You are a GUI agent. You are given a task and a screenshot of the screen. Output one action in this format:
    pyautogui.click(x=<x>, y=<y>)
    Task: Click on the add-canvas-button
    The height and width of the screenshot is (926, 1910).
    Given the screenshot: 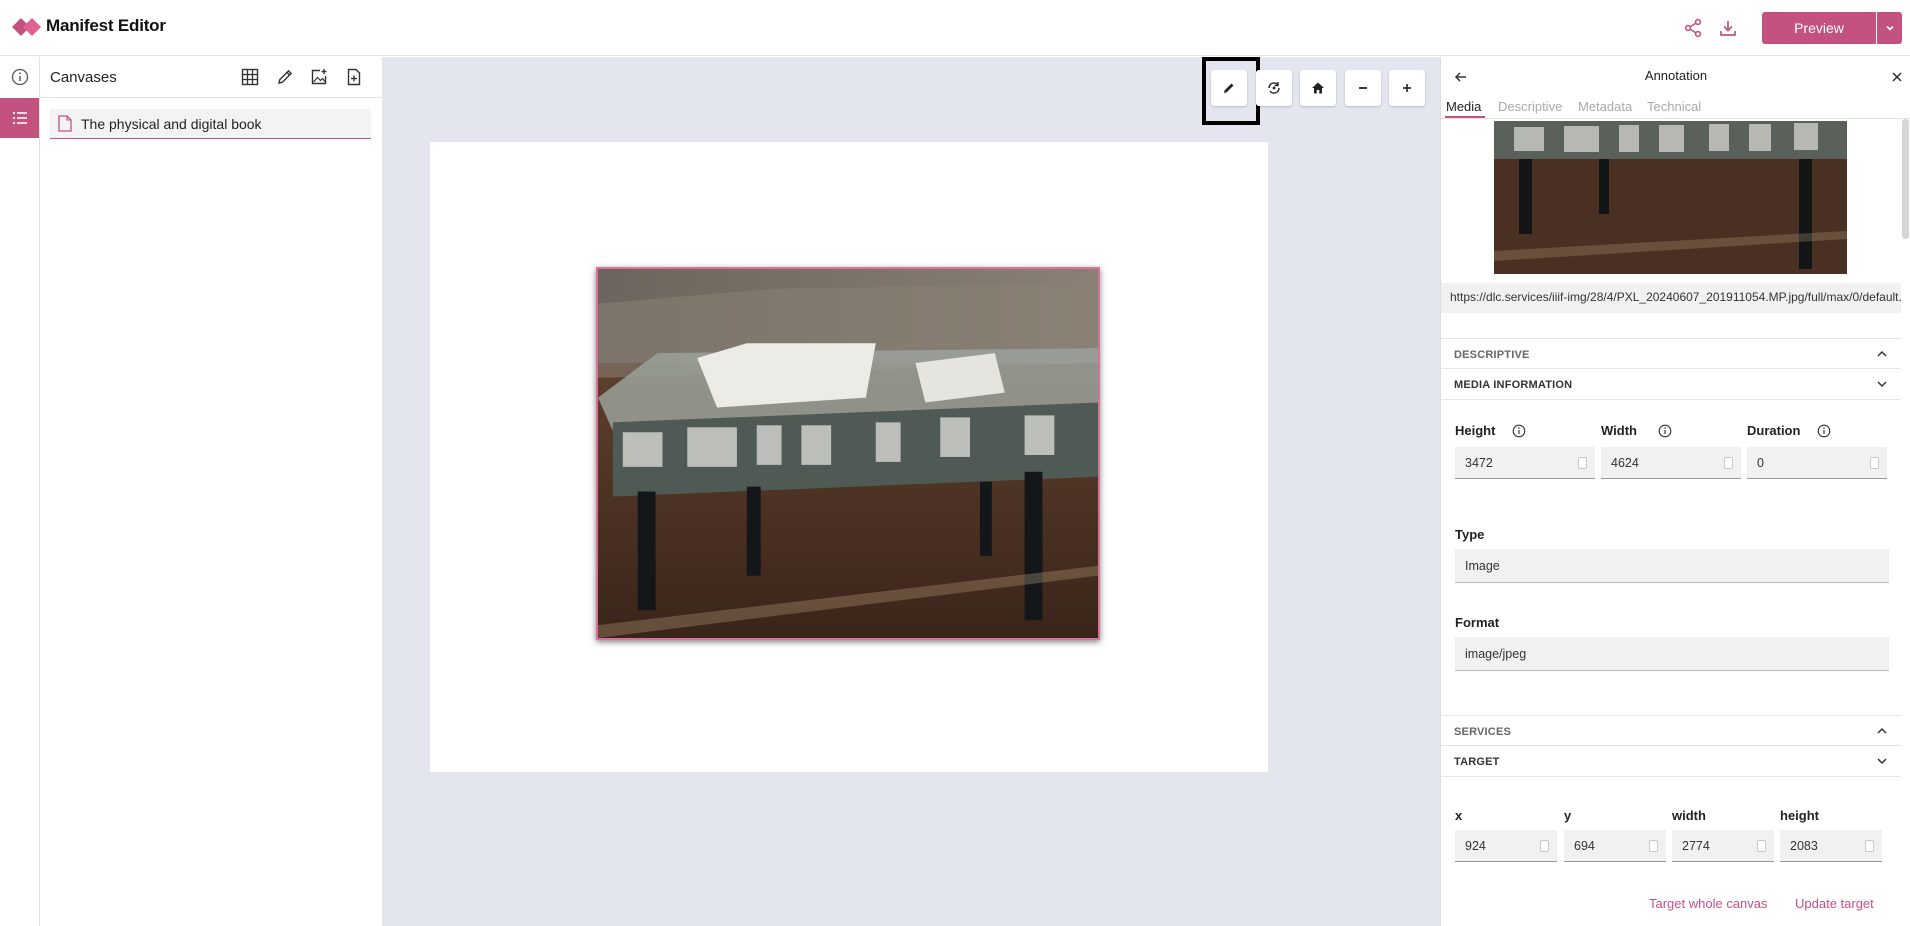 What is the action you would take?
    pyautogui.click(x=354, y=77)
    